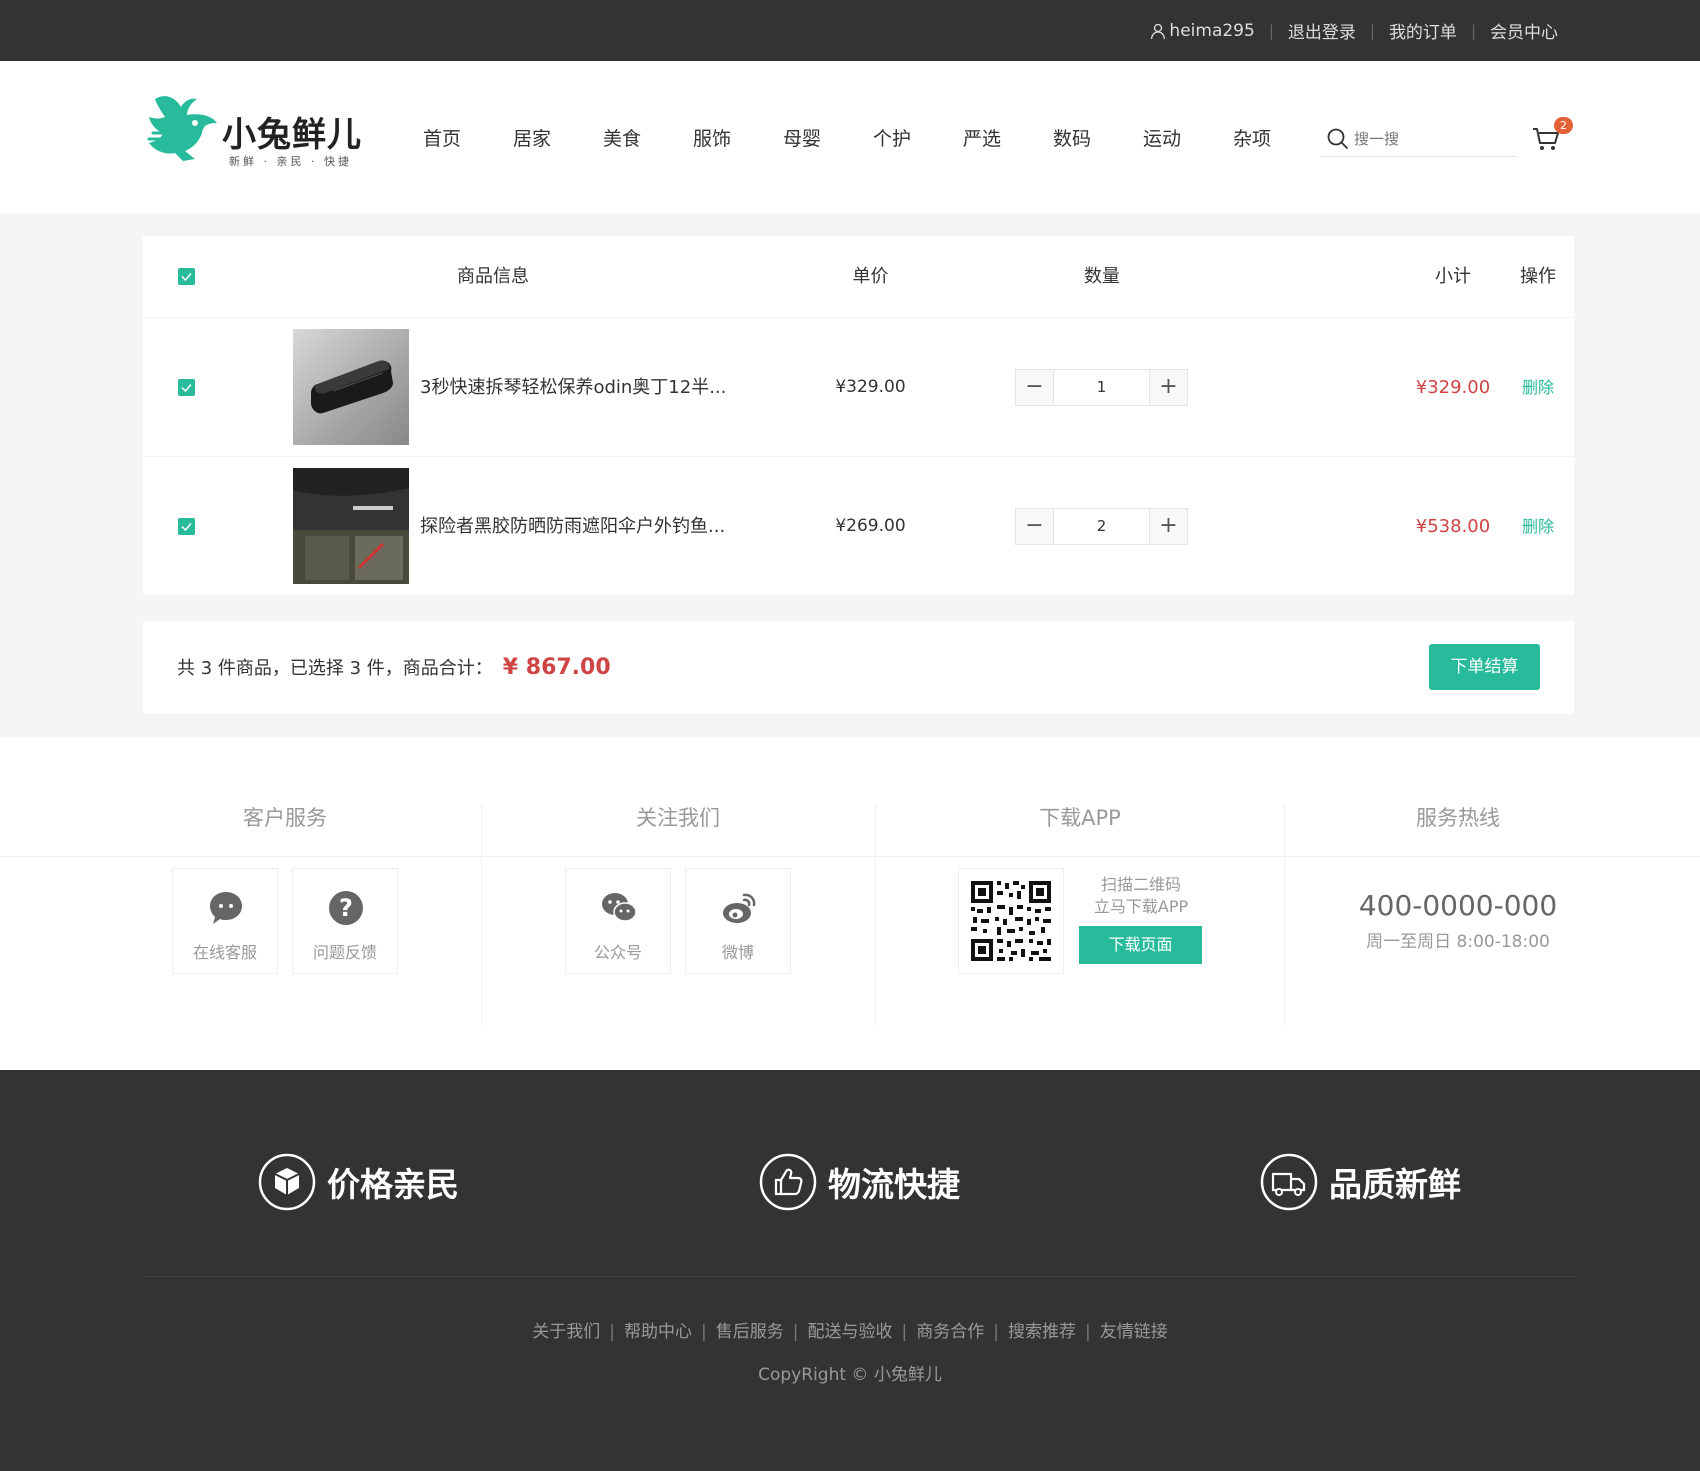 The image size is (1700, 1471). What do you see at coordinates (738, 137) in the screenshot?
I see `nav-item-apparel: 服饰` at bounding box center [738, 137].